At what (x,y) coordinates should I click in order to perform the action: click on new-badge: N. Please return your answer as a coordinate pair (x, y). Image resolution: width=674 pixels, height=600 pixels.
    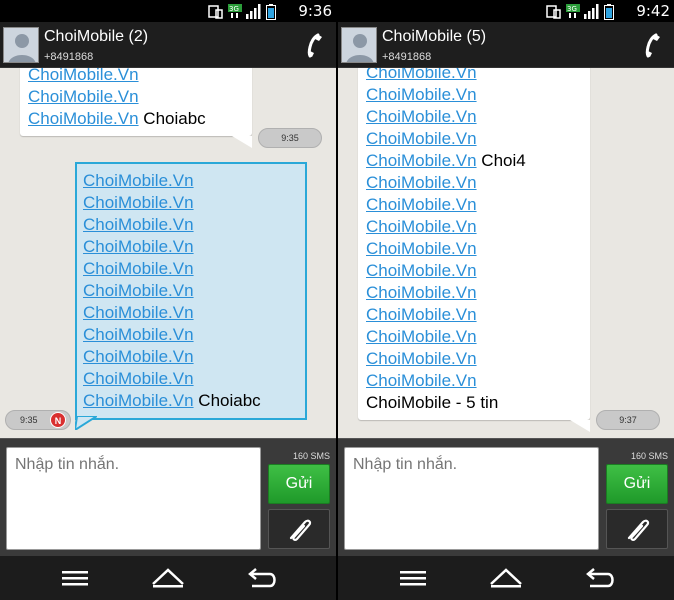
    Looking at the image, I should click on (58, 420).